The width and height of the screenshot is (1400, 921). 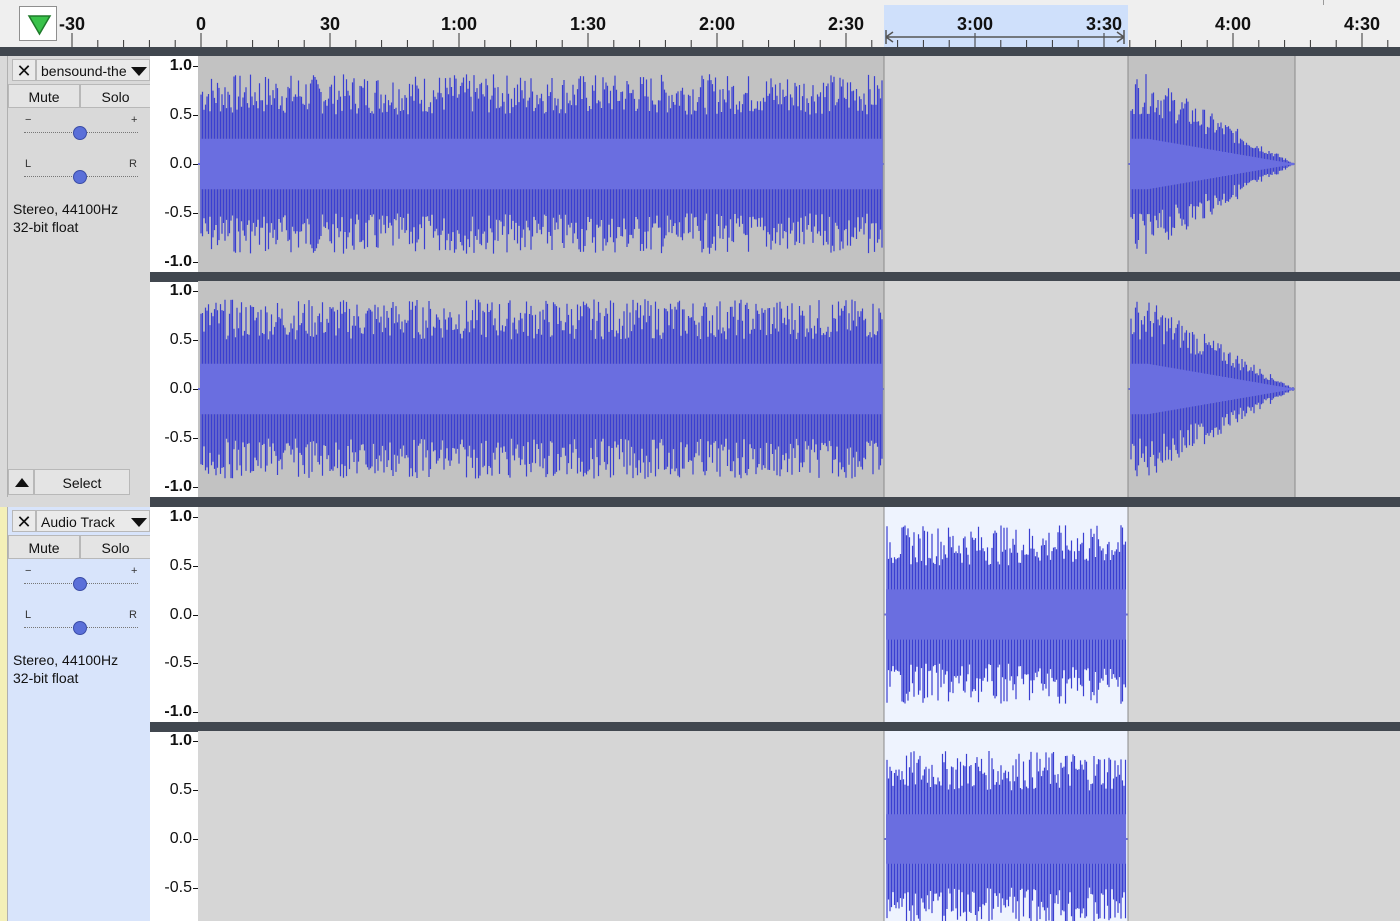 I want to click on ruler-separator, so click(x=700, y=51).